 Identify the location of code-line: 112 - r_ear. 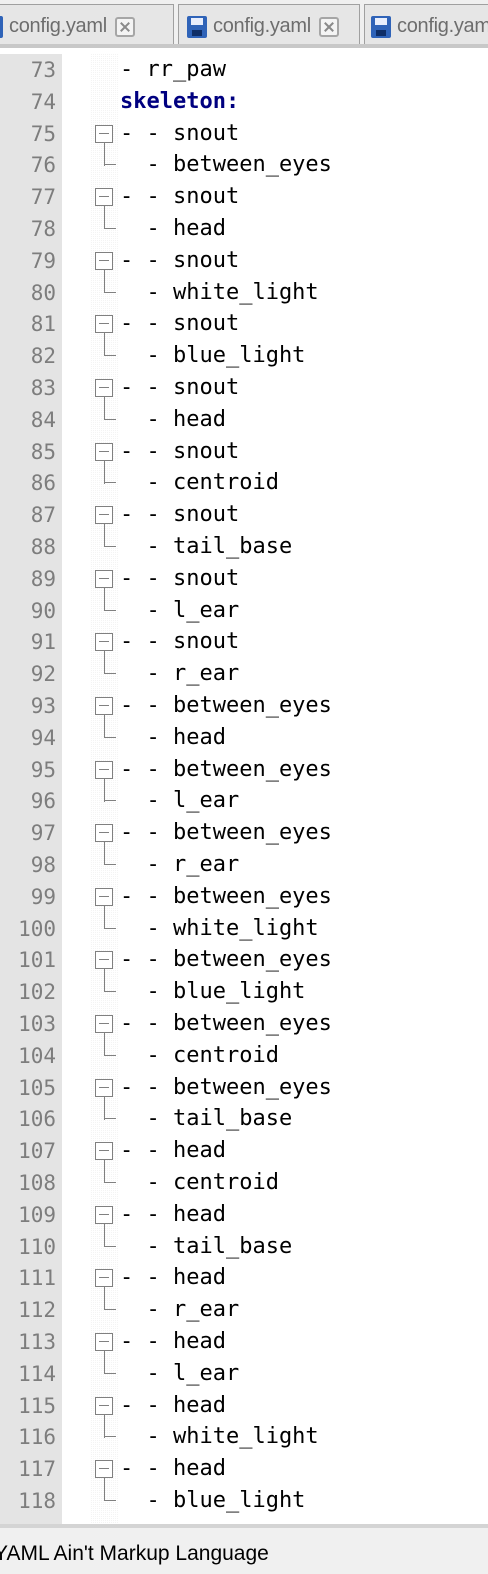
(244, 1306).